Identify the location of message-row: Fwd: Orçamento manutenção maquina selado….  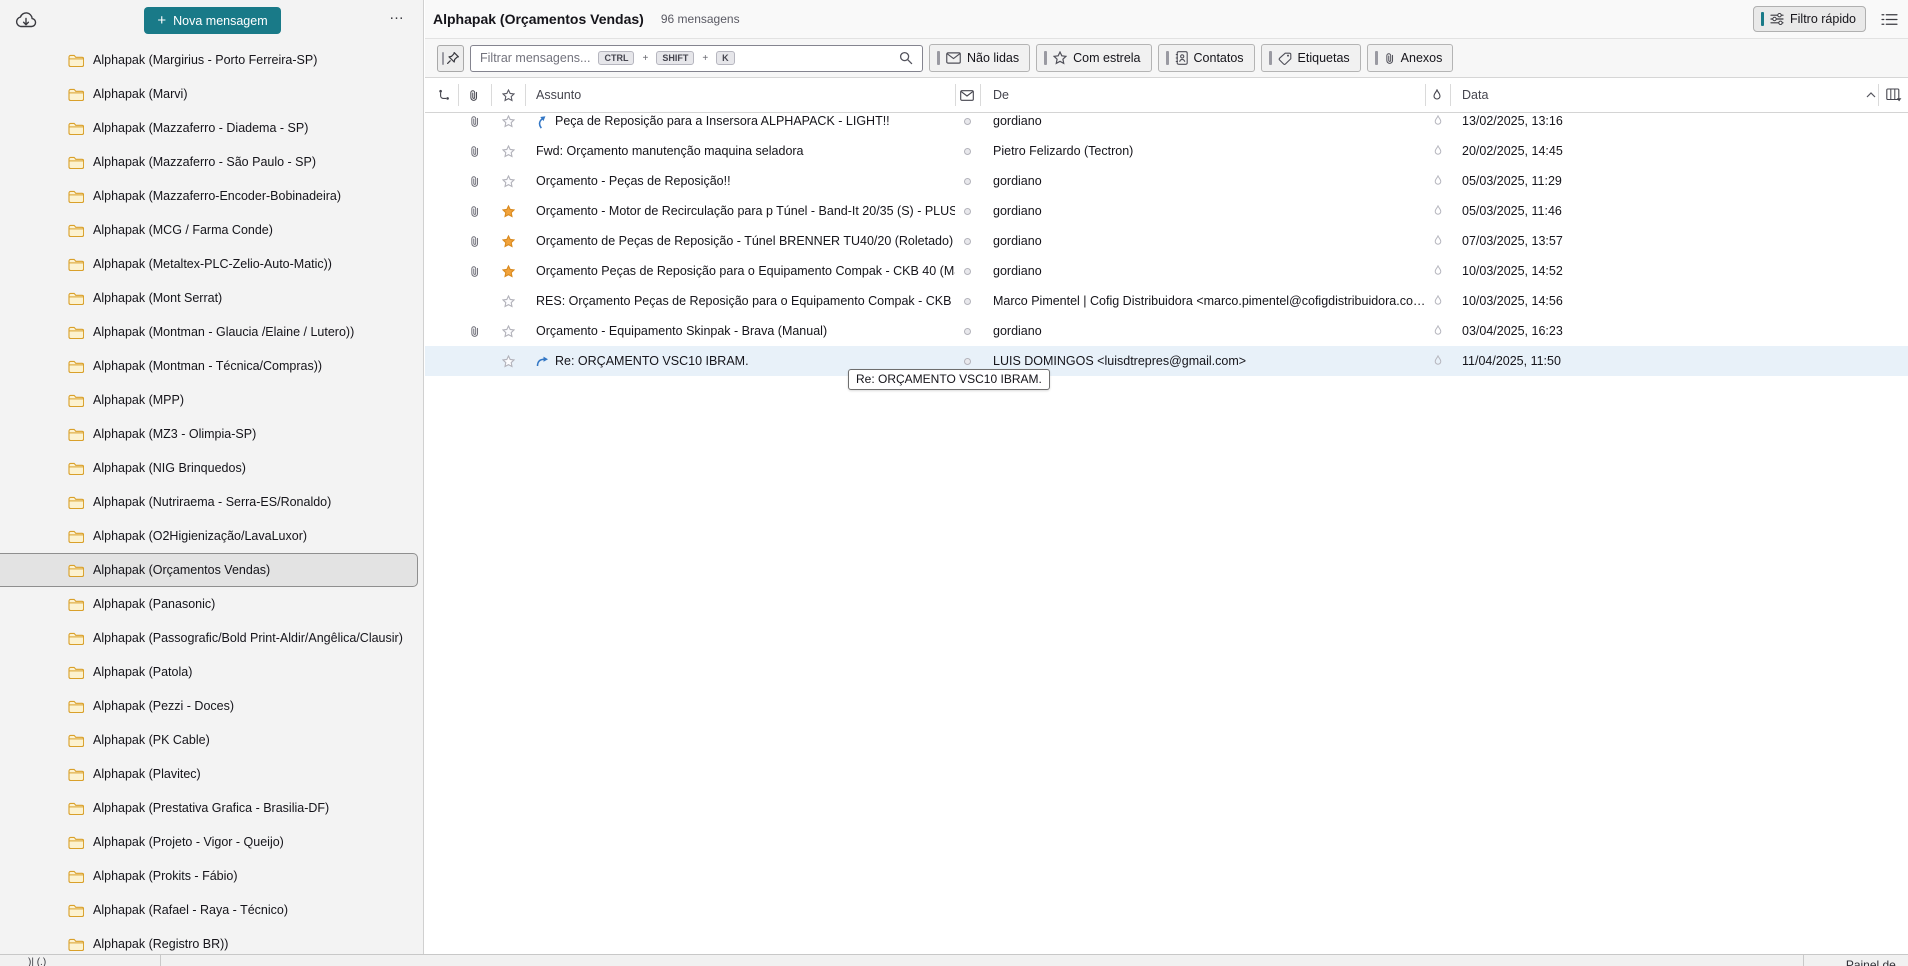
(1166, 151).